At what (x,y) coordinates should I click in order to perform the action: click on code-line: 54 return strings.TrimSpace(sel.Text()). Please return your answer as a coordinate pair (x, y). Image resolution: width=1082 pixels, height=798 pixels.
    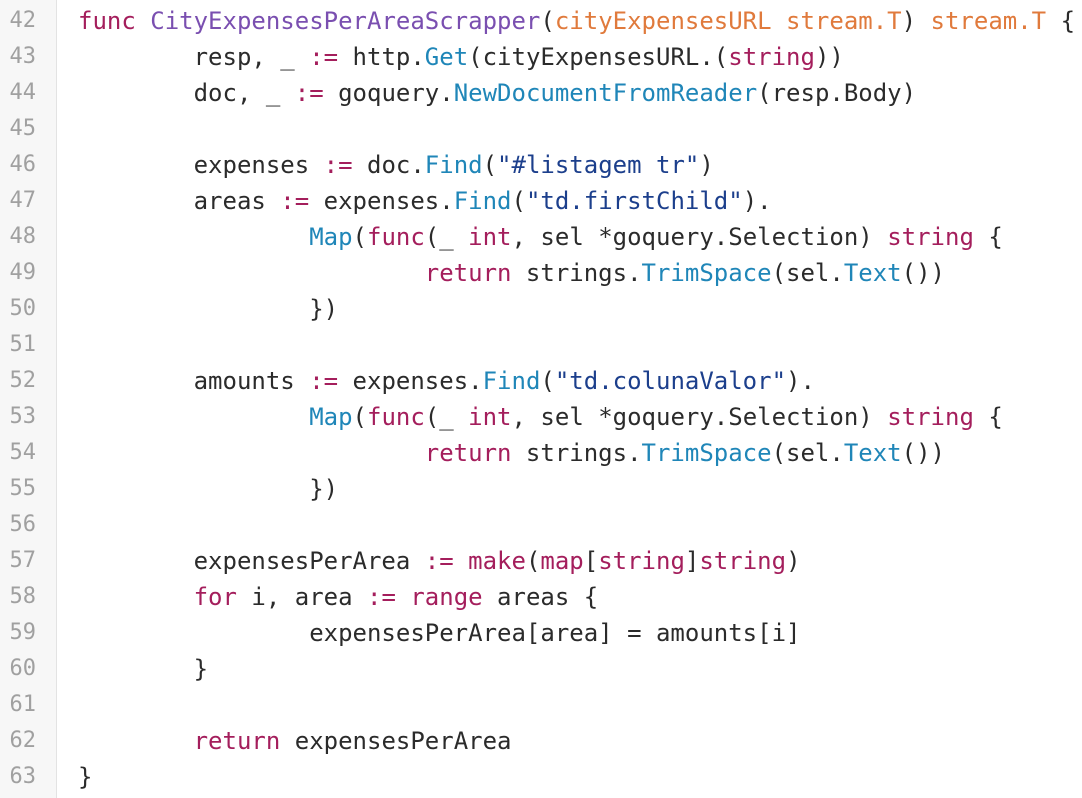
    Looking at the image, I should click on (541, 453).